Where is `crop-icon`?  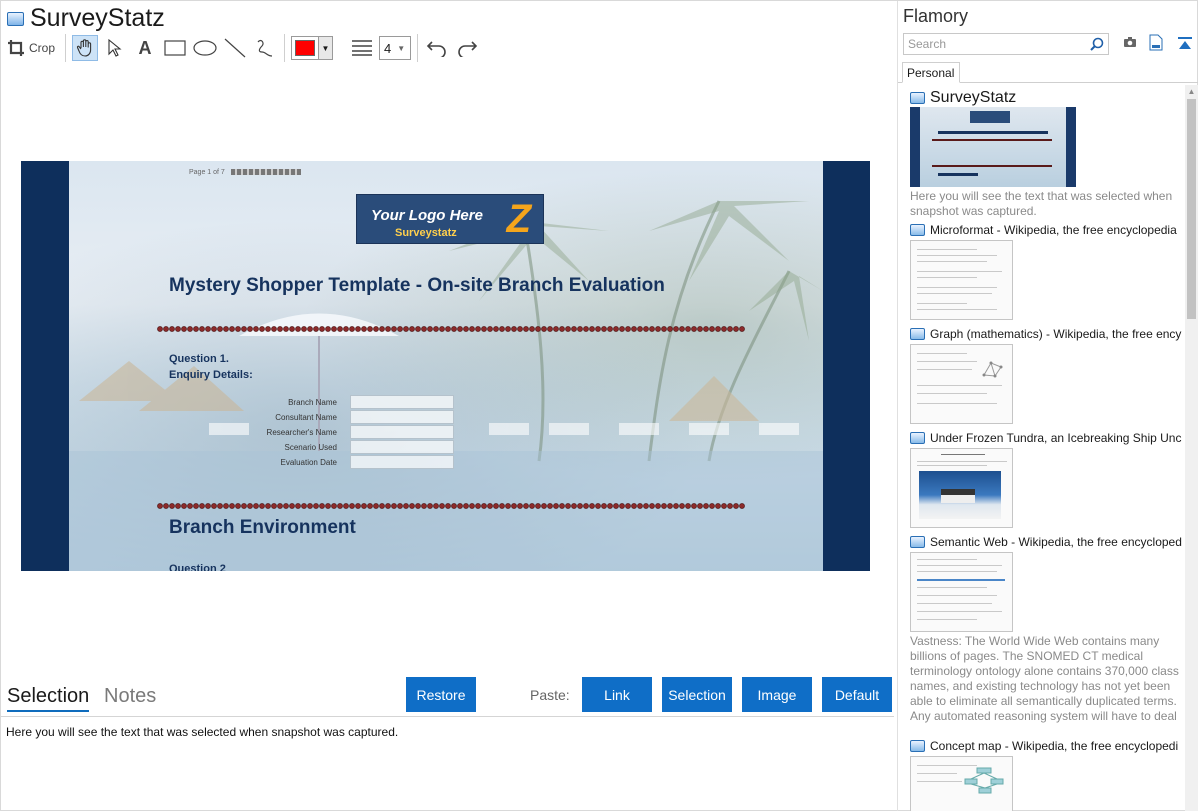
crop-icon is located at coordinates (16, 48).